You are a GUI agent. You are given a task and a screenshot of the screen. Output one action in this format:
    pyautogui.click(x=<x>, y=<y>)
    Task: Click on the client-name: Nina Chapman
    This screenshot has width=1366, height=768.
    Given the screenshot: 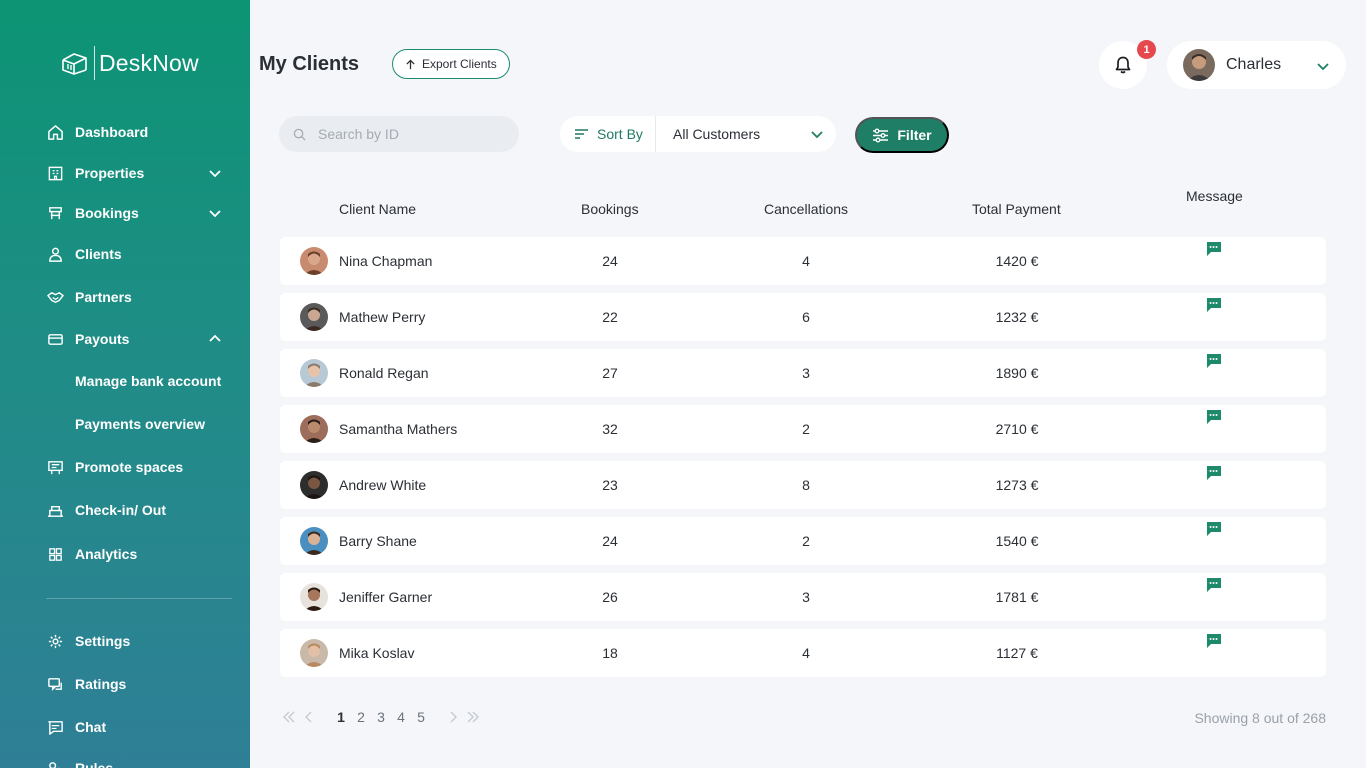 What is the action you would take?
    pyautogui.click(x=386, y=261)
    